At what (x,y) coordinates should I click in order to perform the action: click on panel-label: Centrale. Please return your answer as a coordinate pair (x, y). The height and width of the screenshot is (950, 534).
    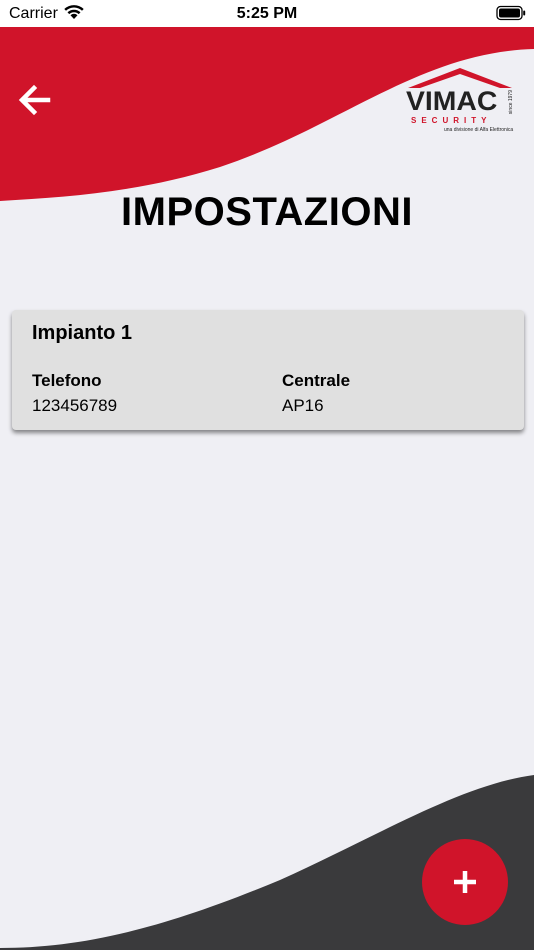
    Looking at the image, I should click on (316, 380).